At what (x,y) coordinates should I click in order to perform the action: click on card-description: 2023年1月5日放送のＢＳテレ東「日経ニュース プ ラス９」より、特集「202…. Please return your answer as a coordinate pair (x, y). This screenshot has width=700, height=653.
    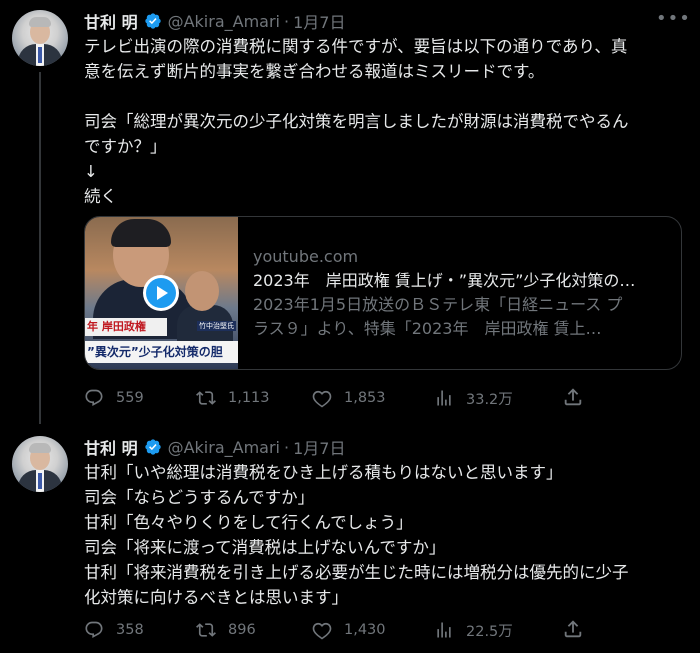
    Looking at the image, I should click on (438, 316).